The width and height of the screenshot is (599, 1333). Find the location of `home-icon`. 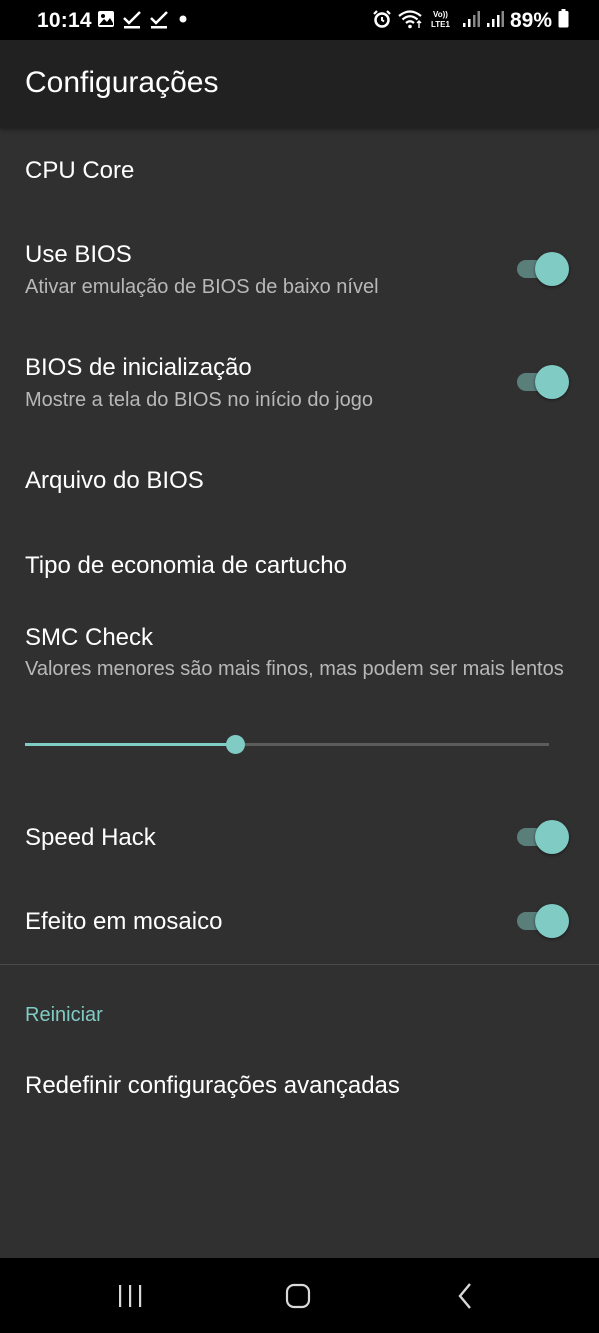

home-icon is located at coordinates (298, 1301).